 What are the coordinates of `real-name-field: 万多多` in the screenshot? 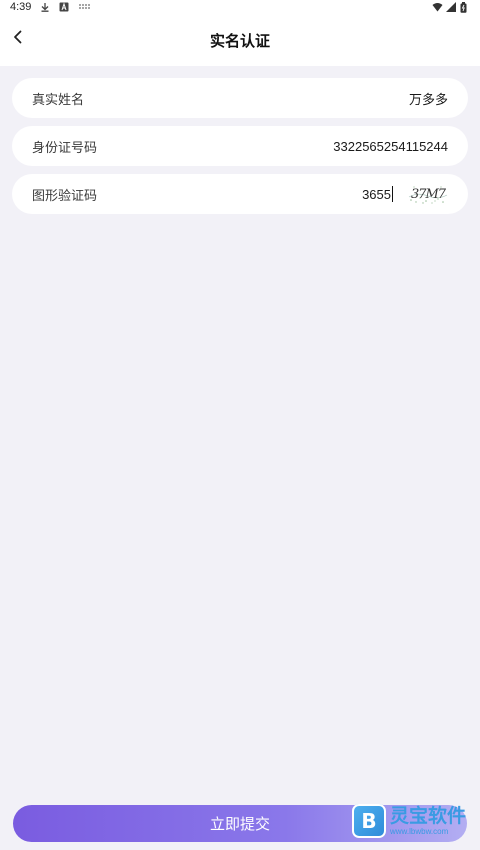 It's located at (428, 98).